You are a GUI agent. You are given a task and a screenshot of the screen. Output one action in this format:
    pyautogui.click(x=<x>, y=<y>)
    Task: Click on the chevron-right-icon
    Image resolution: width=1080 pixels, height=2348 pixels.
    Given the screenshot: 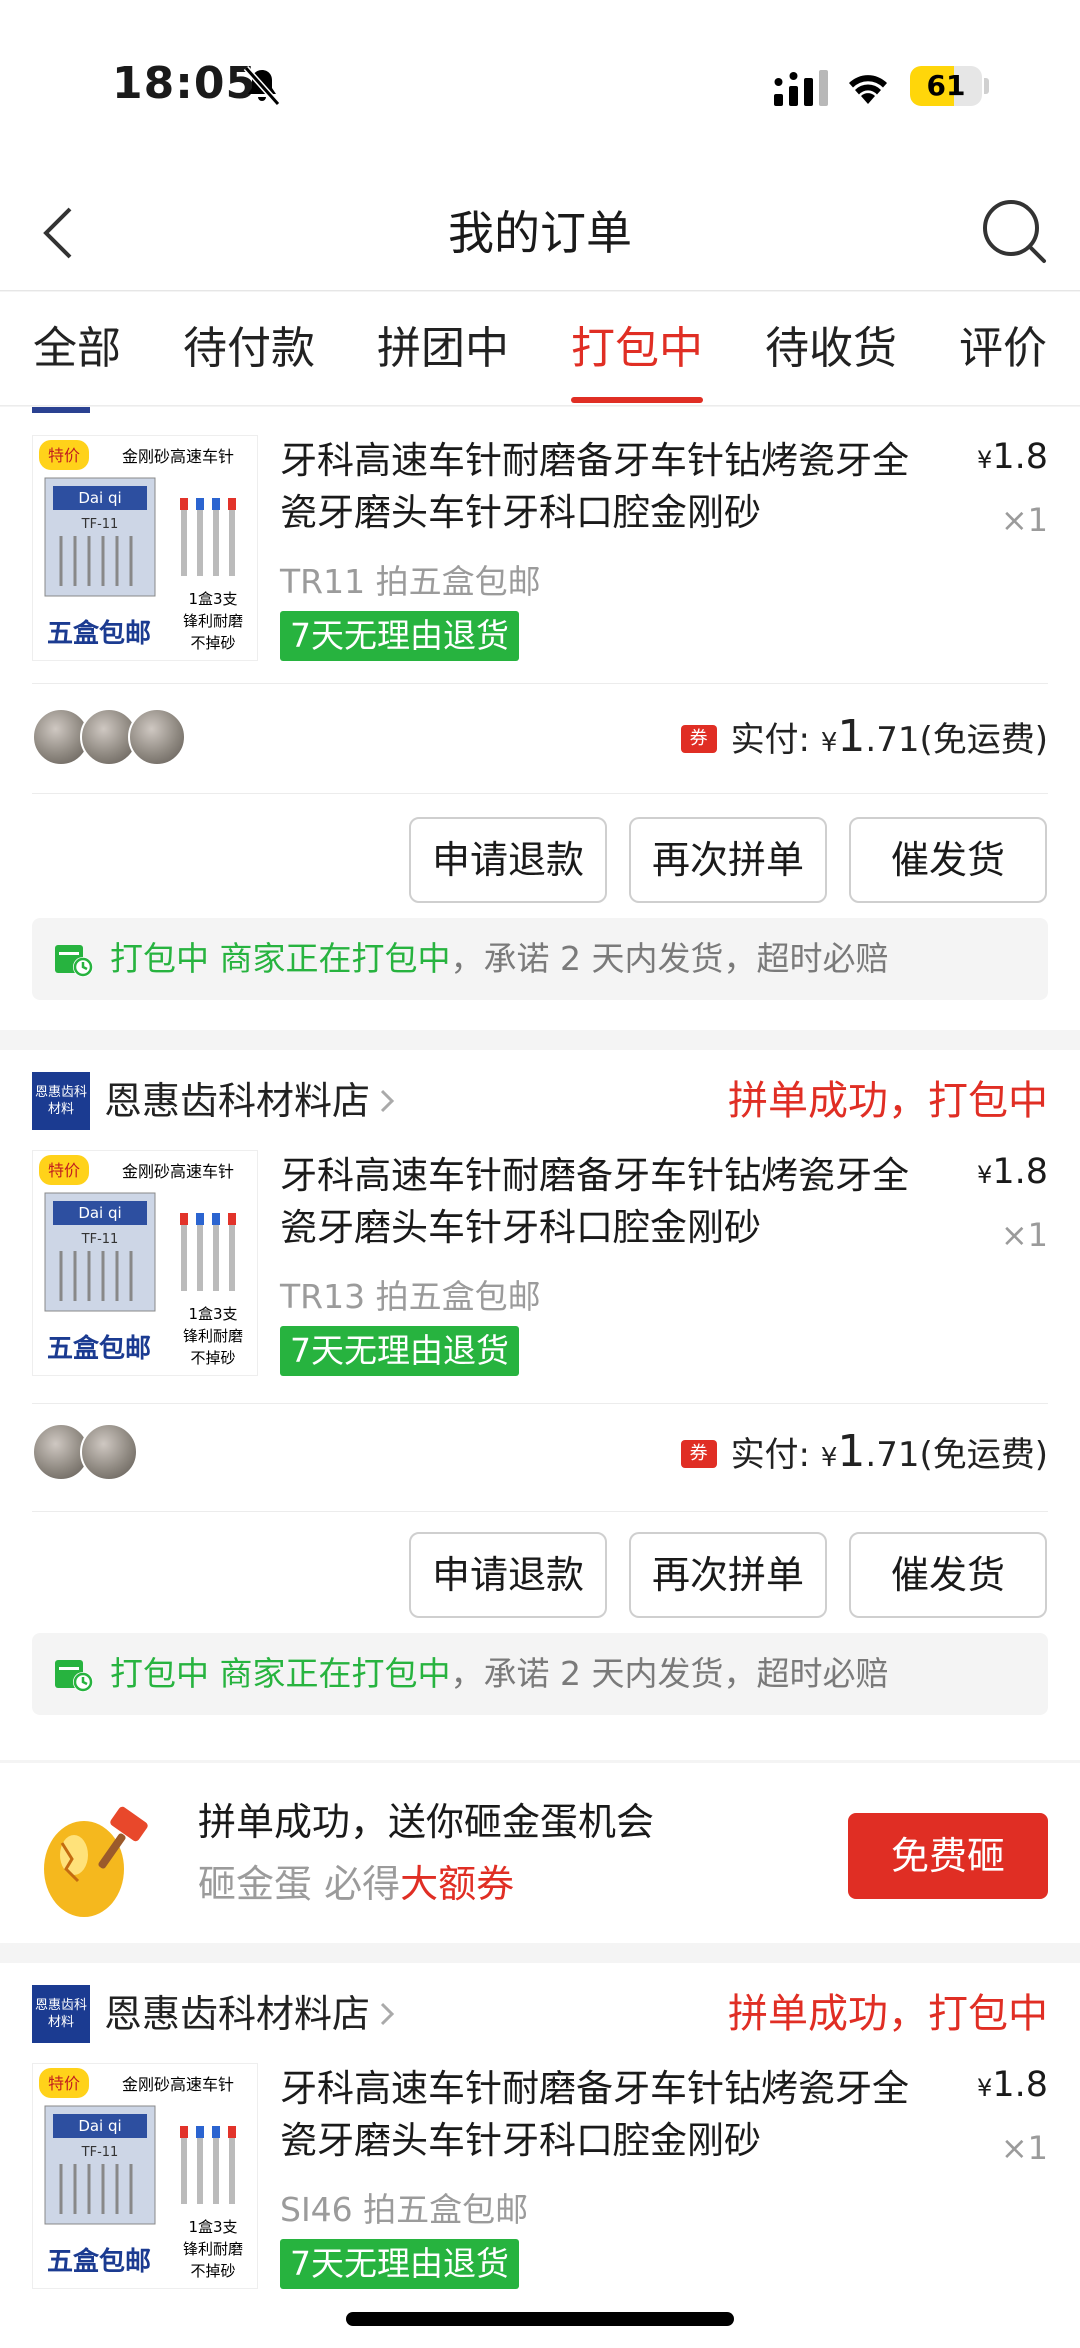 What is the action you would take?
    pyautogui.click(x=387, y=2014)
    